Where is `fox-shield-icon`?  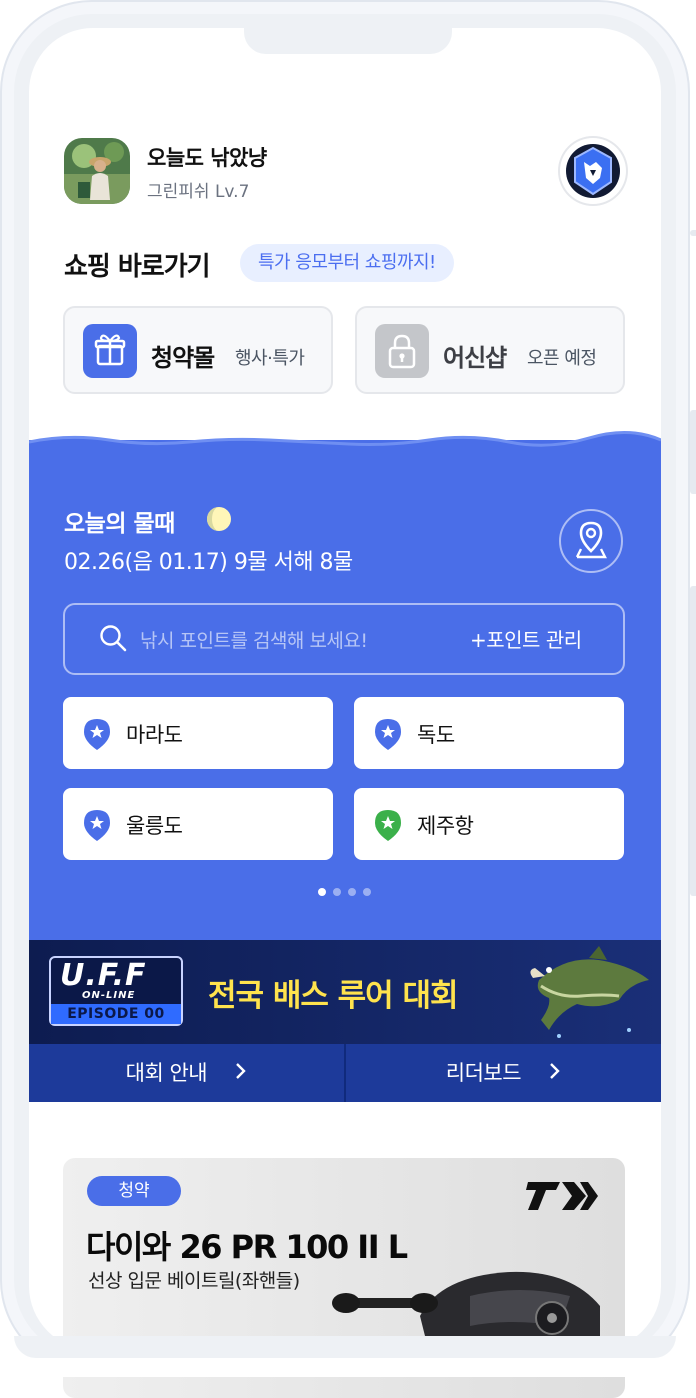
fox-shield-icon is located at coordinates (593, 171).